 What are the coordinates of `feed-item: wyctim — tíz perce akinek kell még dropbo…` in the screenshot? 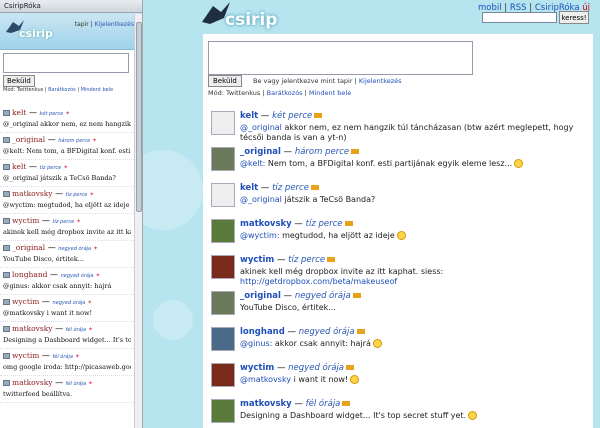 It's located at (398, 269).